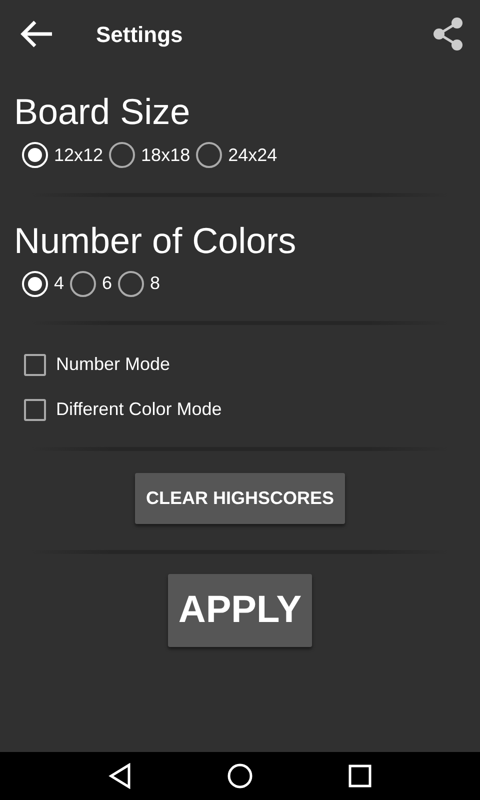  I want to click on radio-option: 6, so click(91, 284).